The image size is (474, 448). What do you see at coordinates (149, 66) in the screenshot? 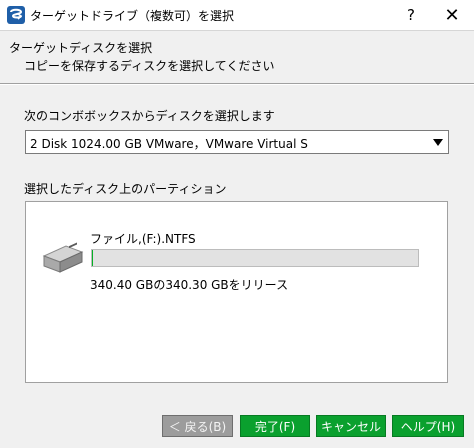
I see `wizard-step-subtitle: コピーを保存するディスクを選択してください` at bounding box center [149, 66].